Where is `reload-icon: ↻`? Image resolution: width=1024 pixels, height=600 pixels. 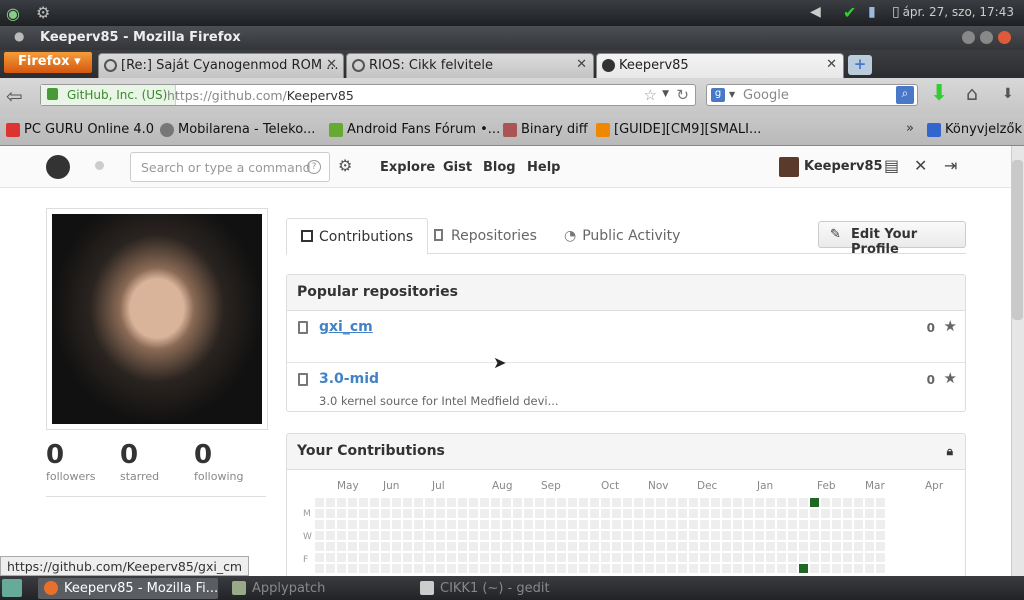
reload-icon: ↻ is located at coordinates (682, 95).